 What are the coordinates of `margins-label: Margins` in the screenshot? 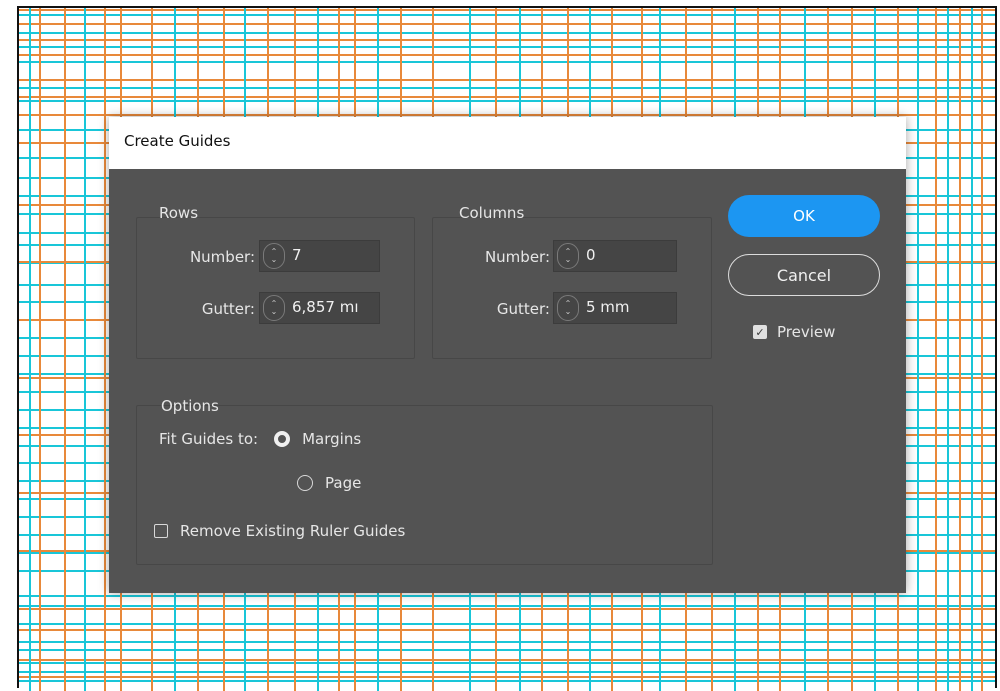 It's located at (331, 439).